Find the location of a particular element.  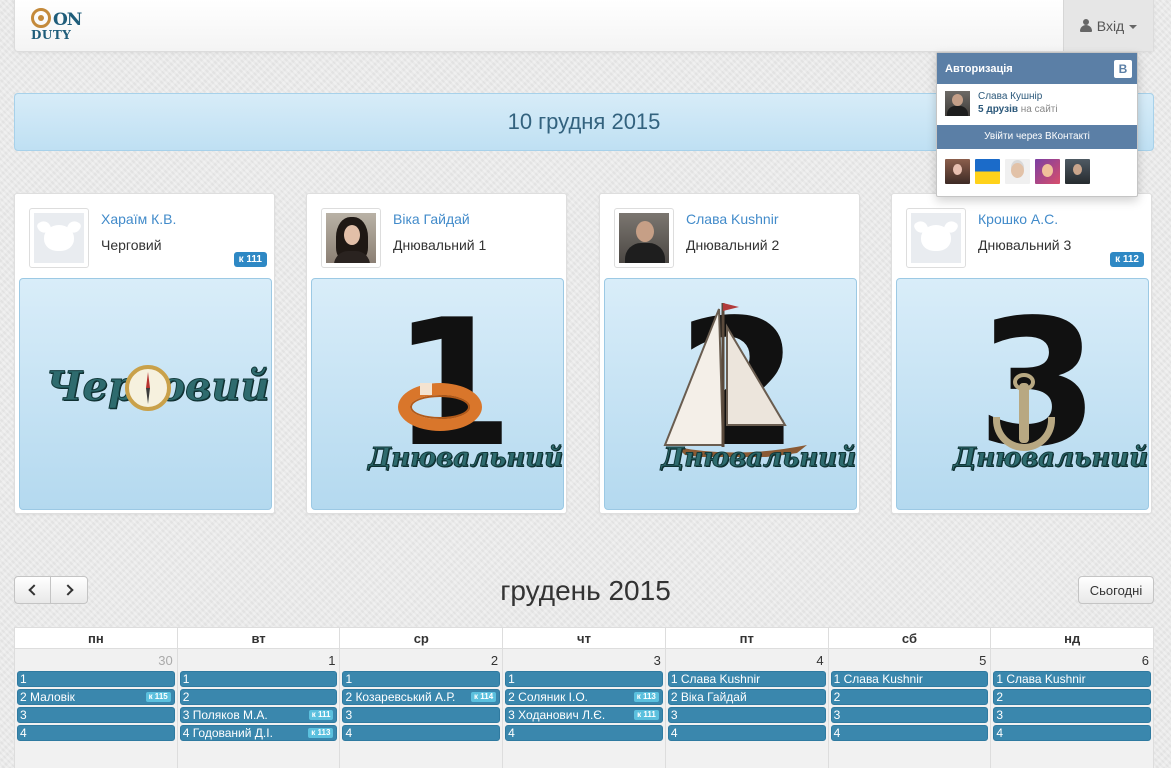

duty-card-officer: Хараїм К.В. Черговий к 111 Черговий is located at coordinates (144, 353).